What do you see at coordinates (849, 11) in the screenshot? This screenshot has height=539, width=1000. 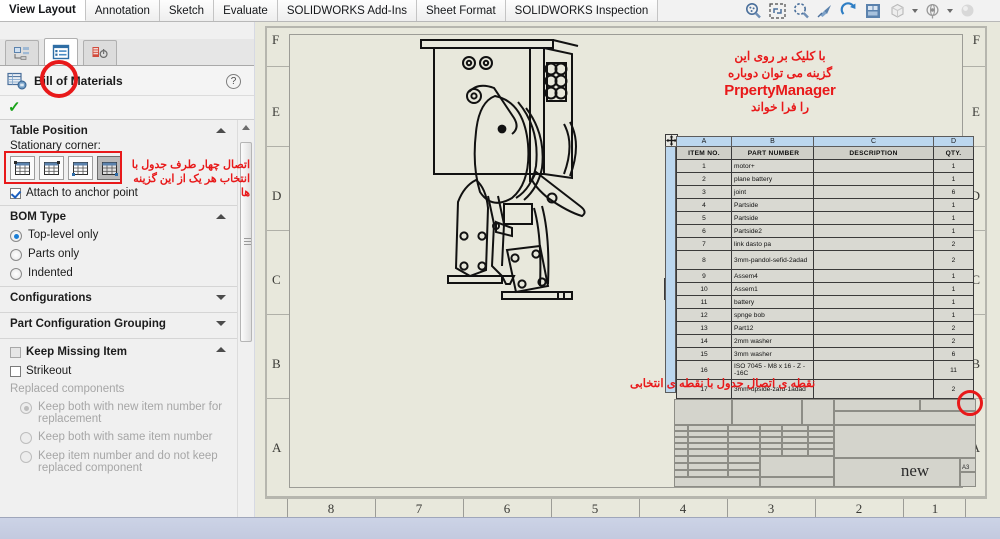 I see `rotate-view-icon` at bounding box center [849, 11].